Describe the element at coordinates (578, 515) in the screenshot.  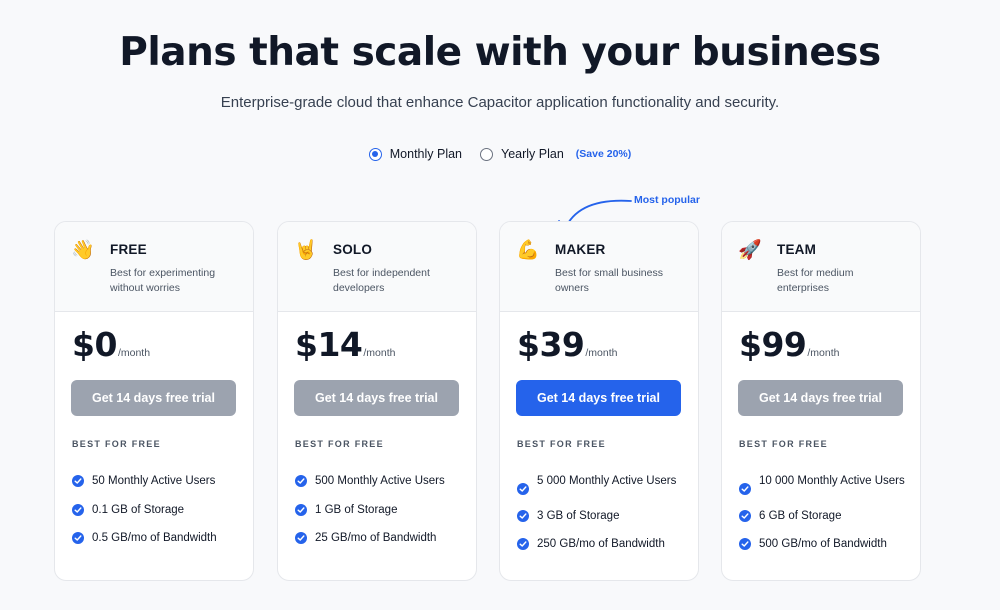
I see `feature-text: 3 GB of Storage` at that location.